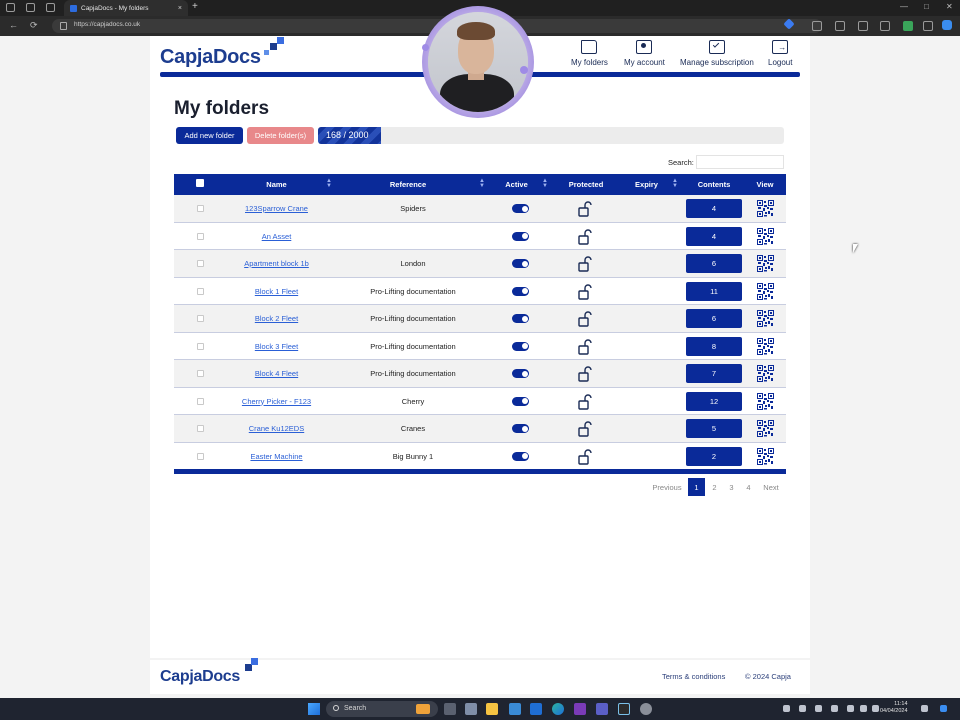 This screenshot has width=960, height=720. Describe the element at coordinates (222, 53) in the screenshot. I see `capjadocs-logo: CapjaDocs` at that location.